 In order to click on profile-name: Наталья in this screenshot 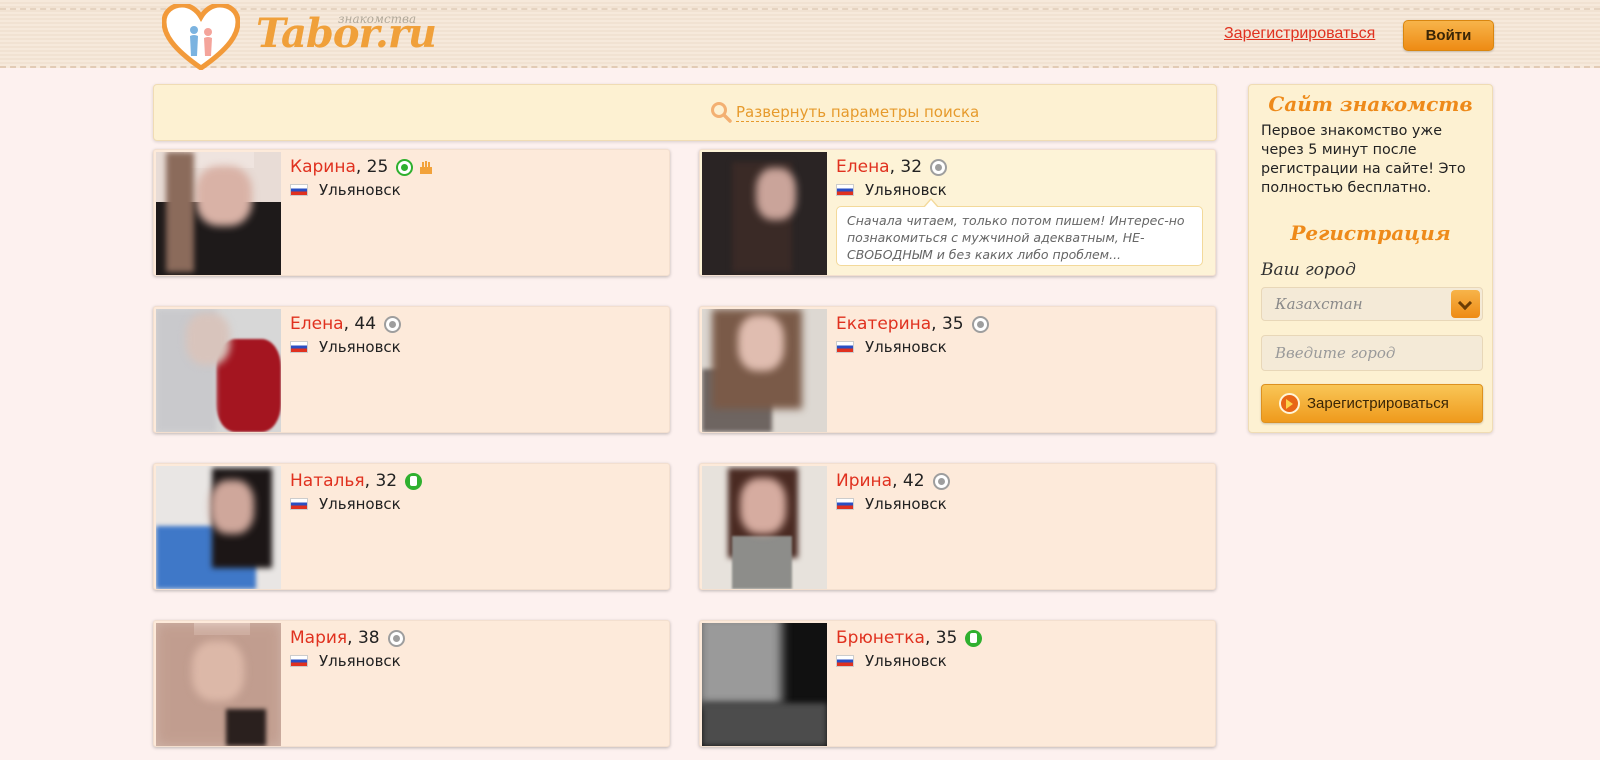, I will do `click(327, 481)`.